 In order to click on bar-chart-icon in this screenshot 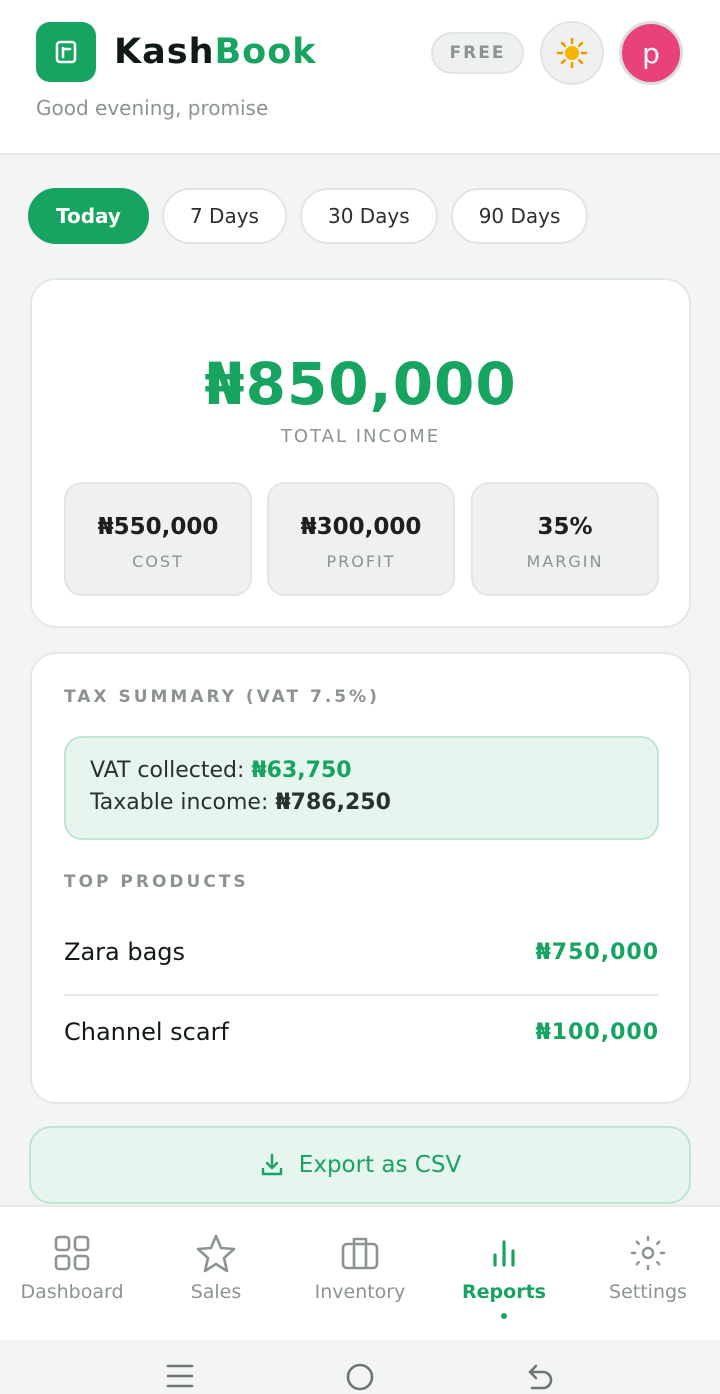, I will do `click(504, 1253)`.